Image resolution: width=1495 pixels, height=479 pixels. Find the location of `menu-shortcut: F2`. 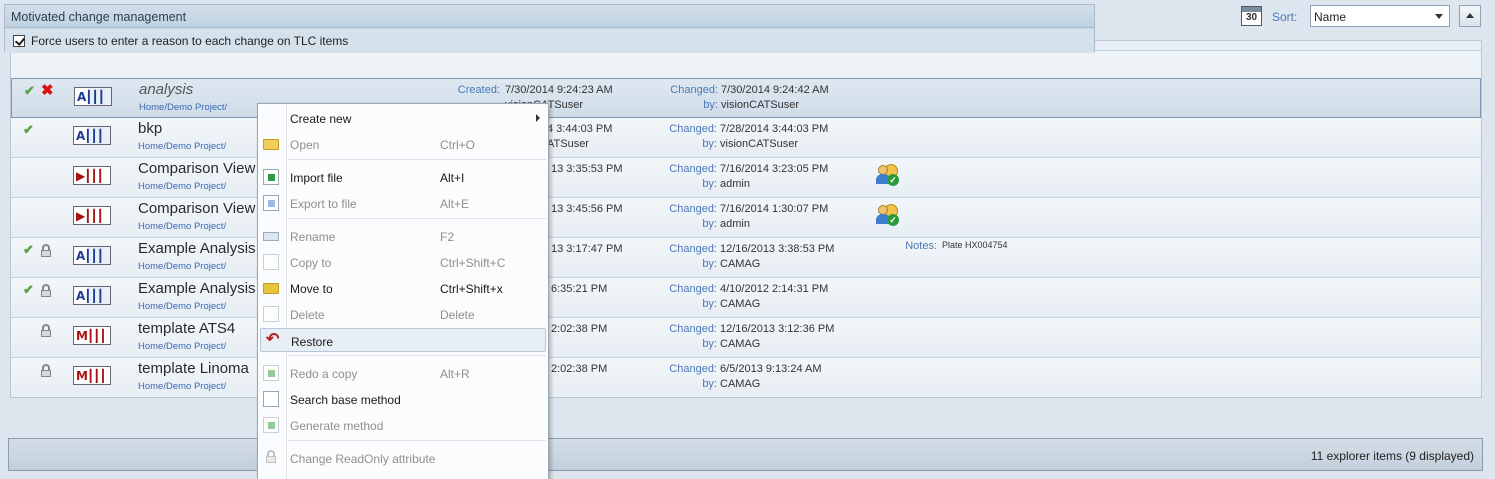

menu-shortcut: F2 is located at coordinates (447, 237).